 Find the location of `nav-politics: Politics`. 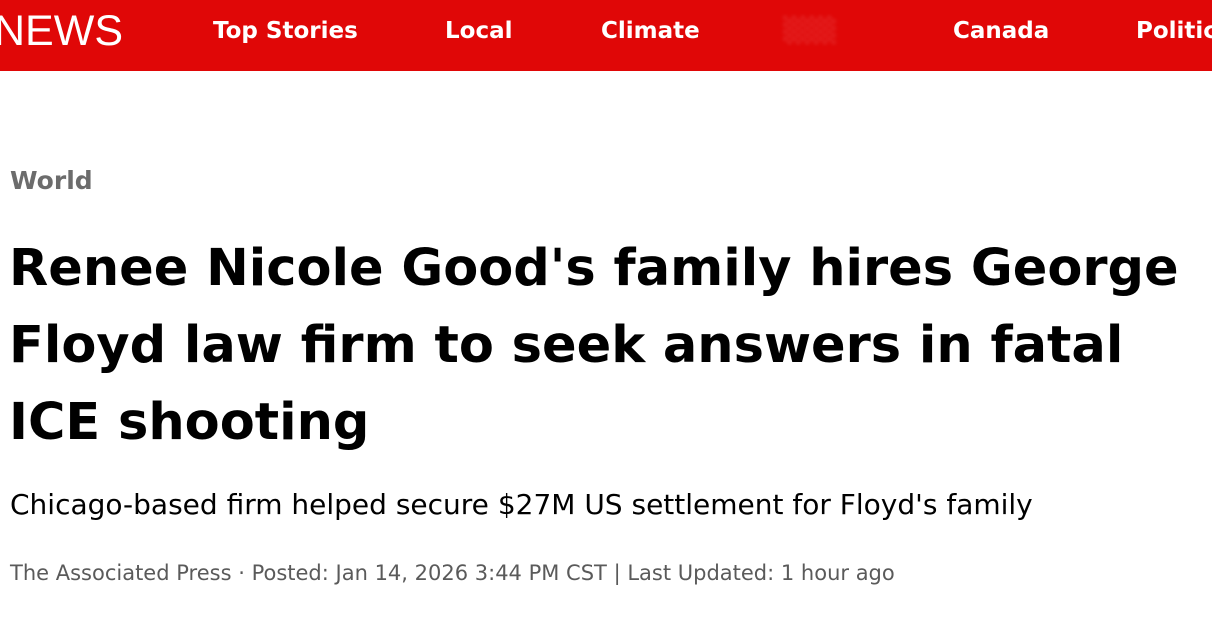

nav-politics: Politics is located at coordinates (1174, 31).